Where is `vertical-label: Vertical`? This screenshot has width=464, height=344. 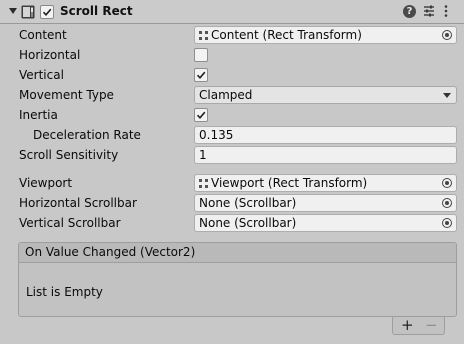
vertical-label: Vertical is located at coordinates (41, 75).